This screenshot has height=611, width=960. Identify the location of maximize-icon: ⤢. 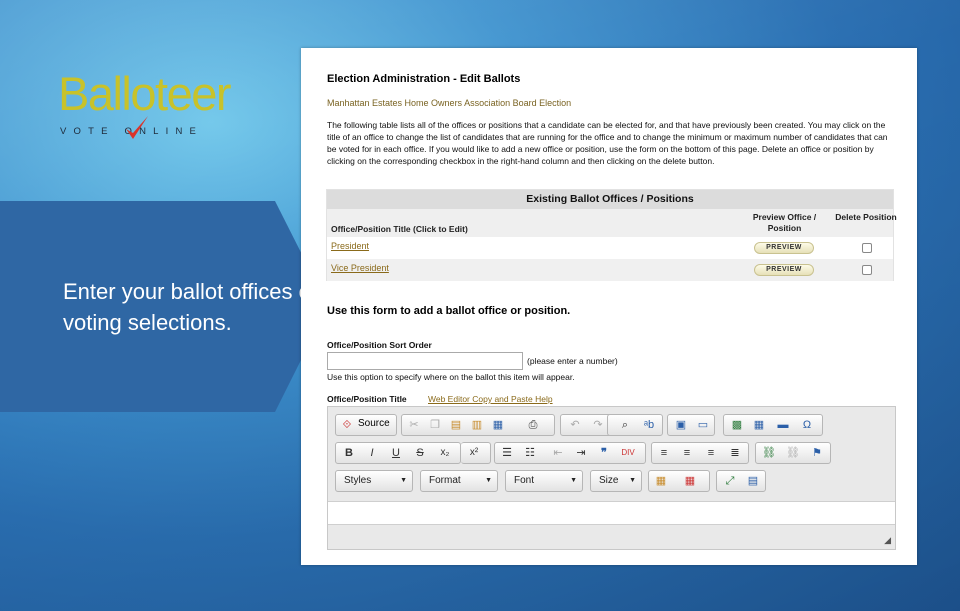
(730, 481).